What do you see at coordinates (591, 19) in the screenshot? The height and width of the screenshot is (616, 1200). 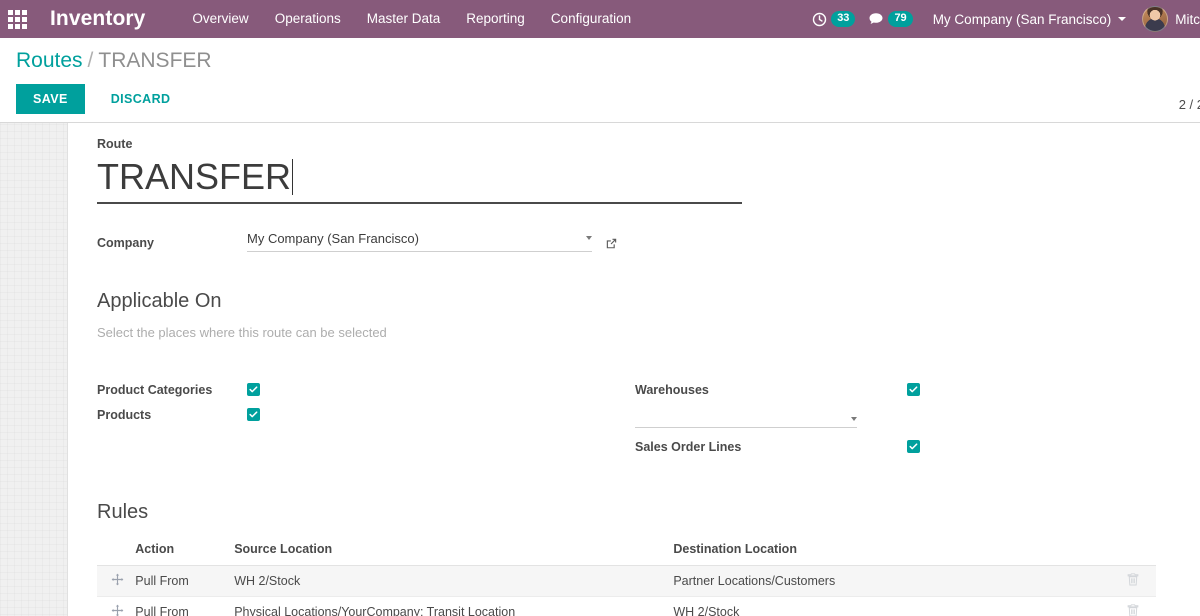 I see `menu-item-configuration: Configuration` at bounding box center [591, 19].